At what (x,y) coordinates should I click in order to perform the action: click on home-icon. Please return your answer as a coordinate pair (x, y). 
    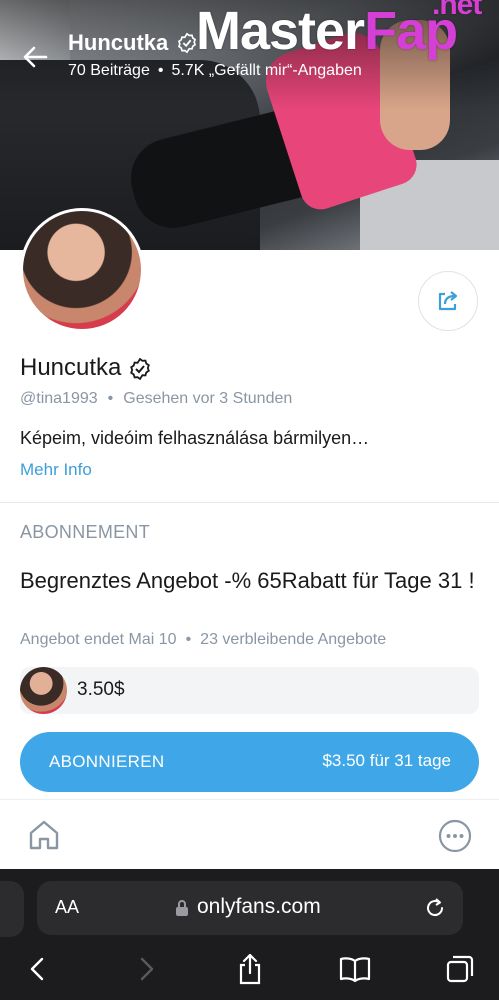
    Looking at the image, I should click on (44, 835).